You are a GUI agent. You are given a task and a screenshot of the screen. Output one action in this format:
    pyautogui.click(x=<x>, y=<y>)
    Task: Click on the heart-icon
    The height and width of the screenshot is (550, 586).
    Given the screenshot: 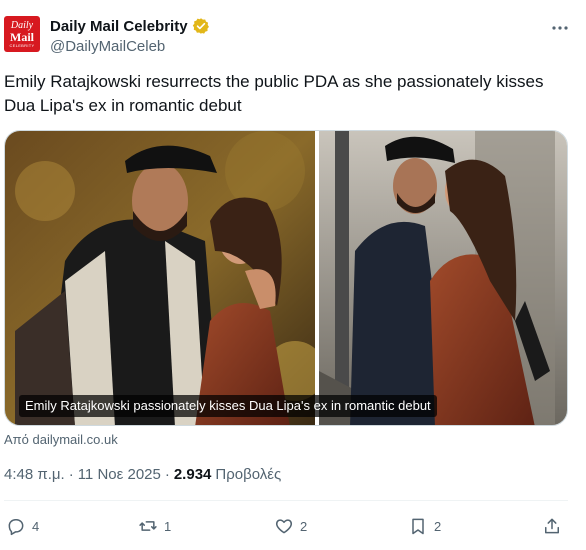 What is the action you would take?
    pyautogui.click(x=284, y=526)
    